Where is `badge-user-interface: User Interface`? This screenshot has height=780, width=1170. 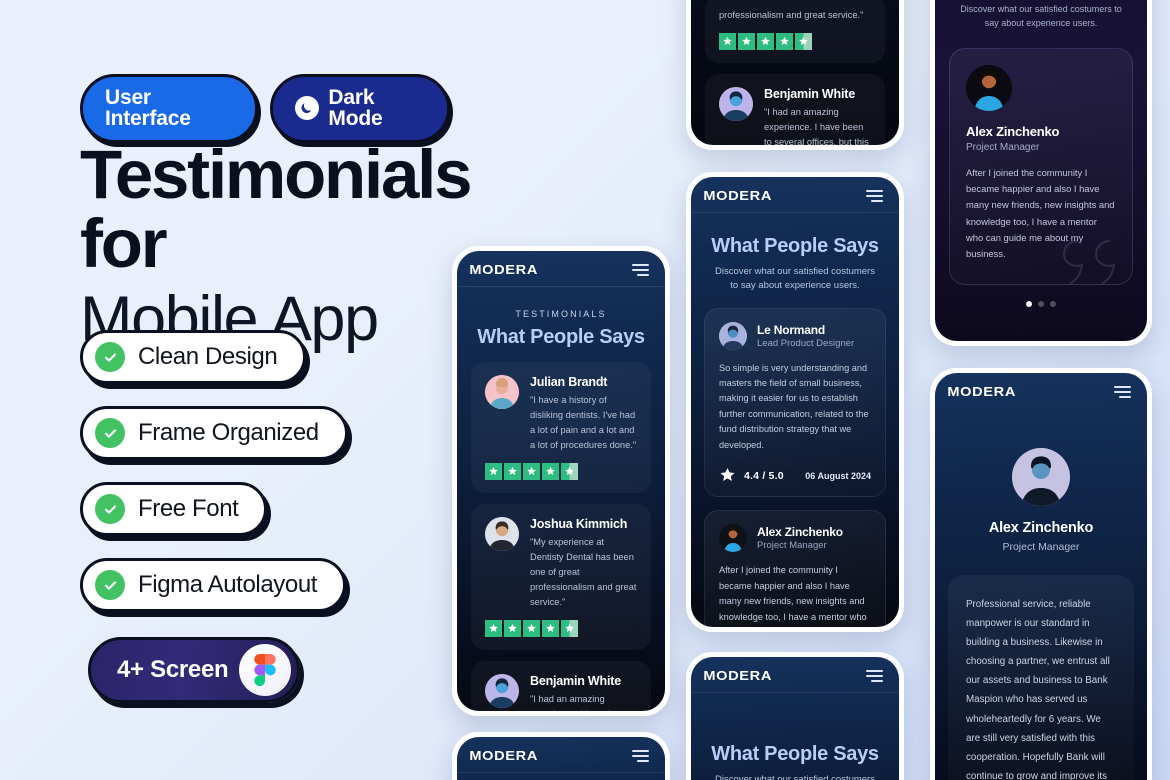 badge-user-interface: User Interface is located at coordinates (169, 108).